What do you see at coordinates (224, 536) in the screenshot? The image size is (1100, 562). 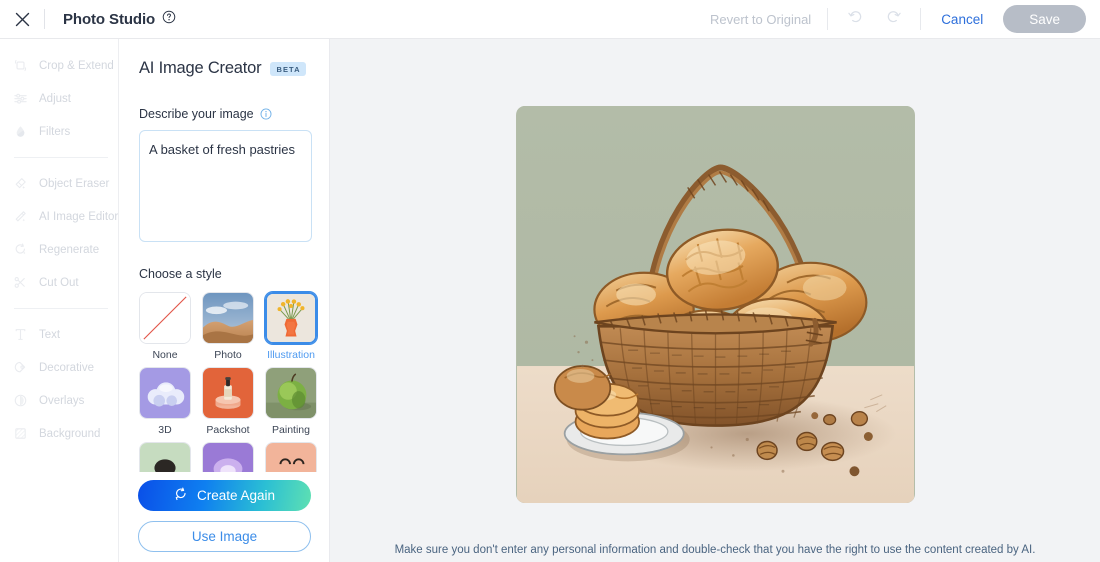 I see `use-image-button: Use Image` at bounding box center [224, 536].